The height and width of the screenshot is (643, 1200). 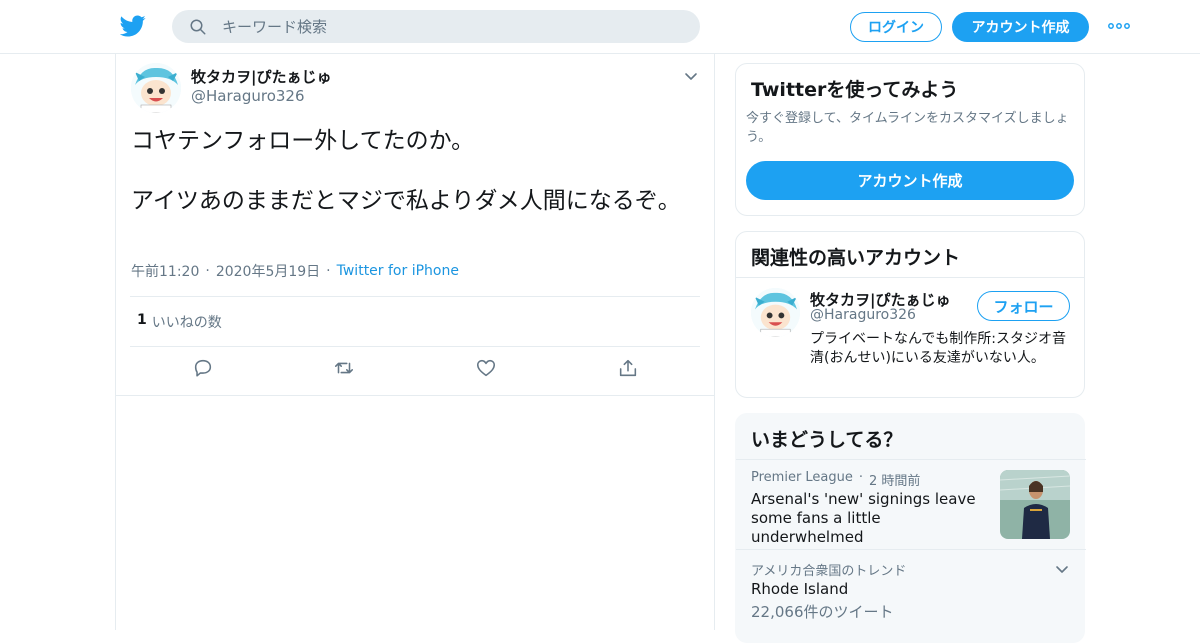 What do you see at coordinates (344, 368) in the screenshot?
I see `retweet-icon` at bounding box center [344, 368].